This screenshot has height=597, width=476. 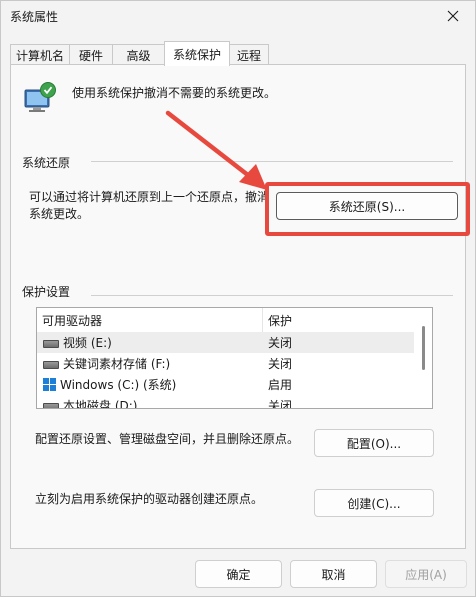 What do you see at coordinates (225, 363) in the screenshot?
I see `list-item: 关键词素材存储 (F:) 关闭` at bounding box center [225, 363].